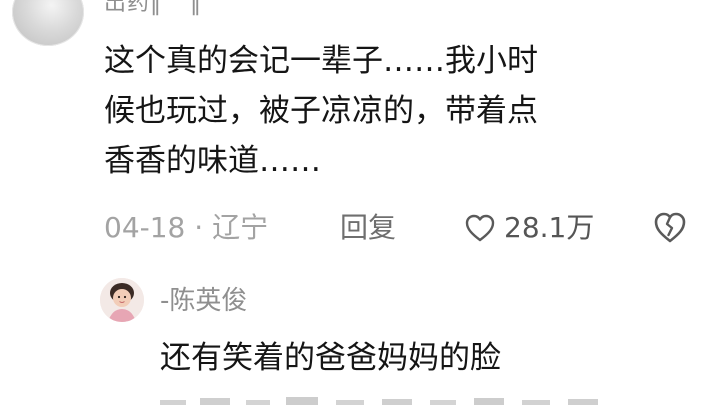 This screenshot has width=720, height=405. Describe the element at coordinates (404, 228) in the screenshot. I see `comment-meta-row: 04-18 · 辽宁 回复 28.1万` at that location.